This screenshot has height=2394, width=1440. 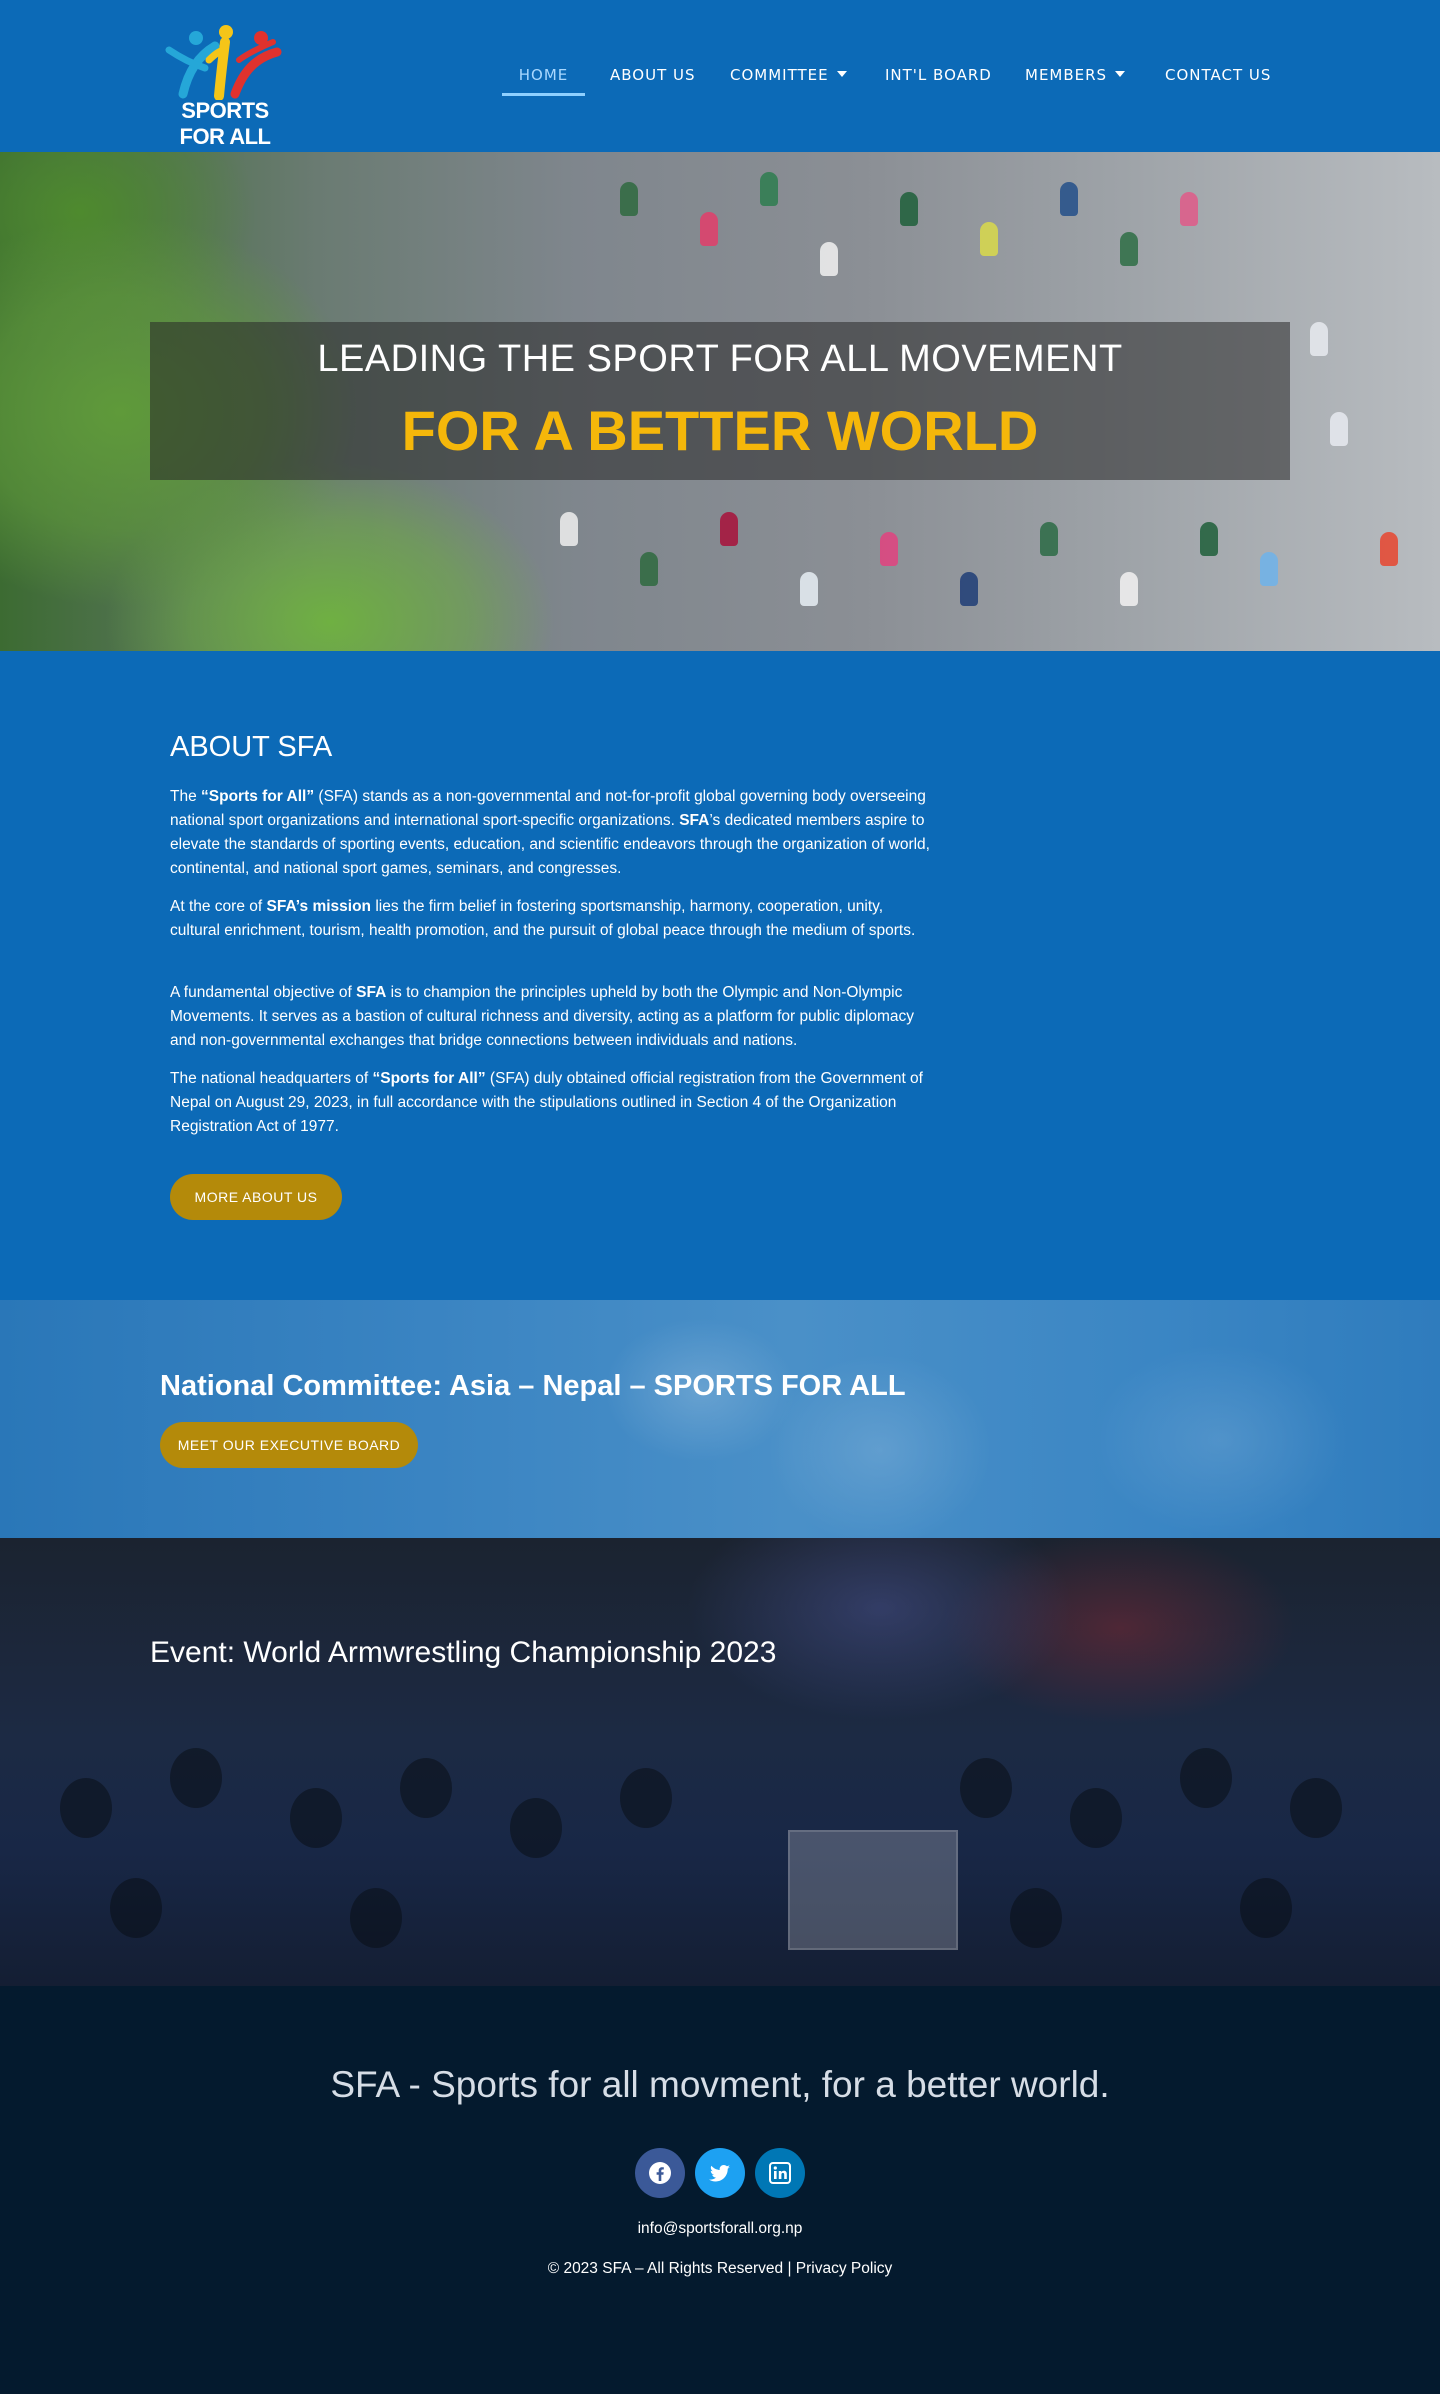 What do you see at coordinates (251, 747) in the screenshot?
I see `about-heading: ABOUT SFA` at bounding box center [251, 747].